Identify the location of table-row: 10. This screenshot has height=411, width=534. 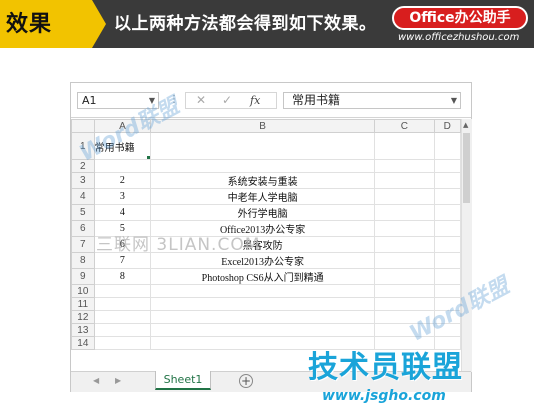
(266, 291).